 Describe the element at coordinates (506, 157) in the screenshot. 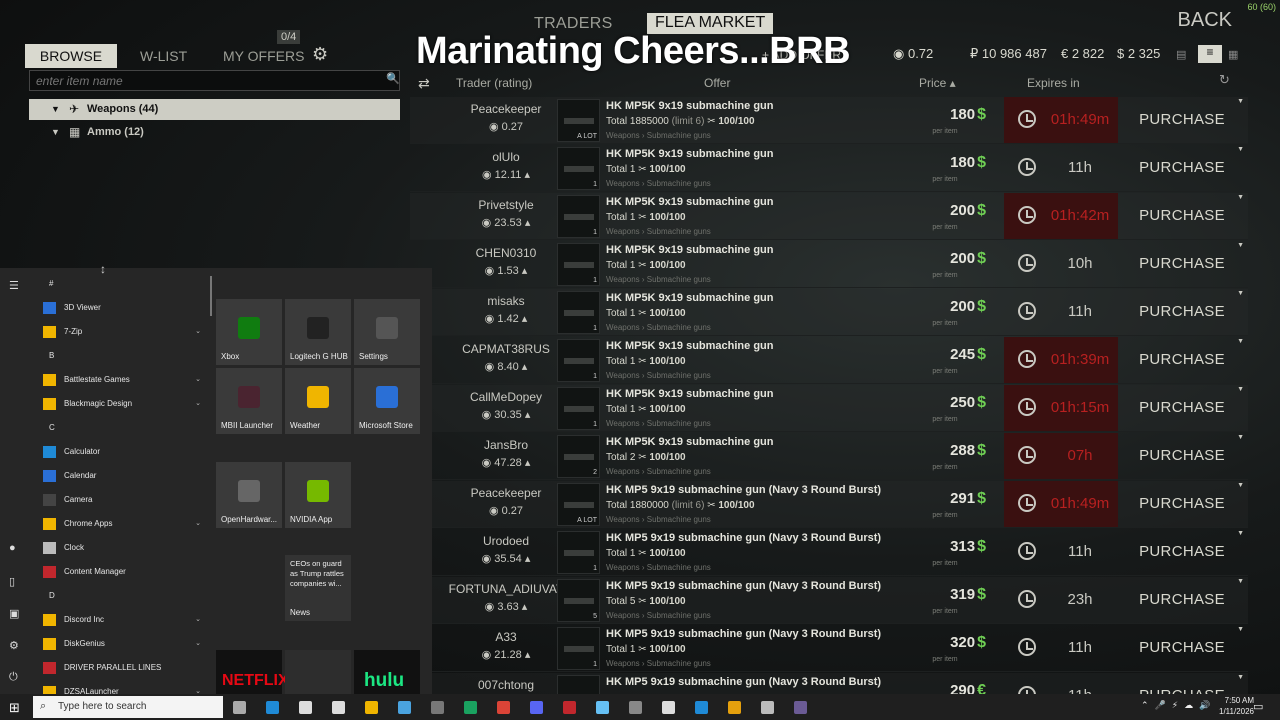

I see `trader-name: olUlo` at that location.